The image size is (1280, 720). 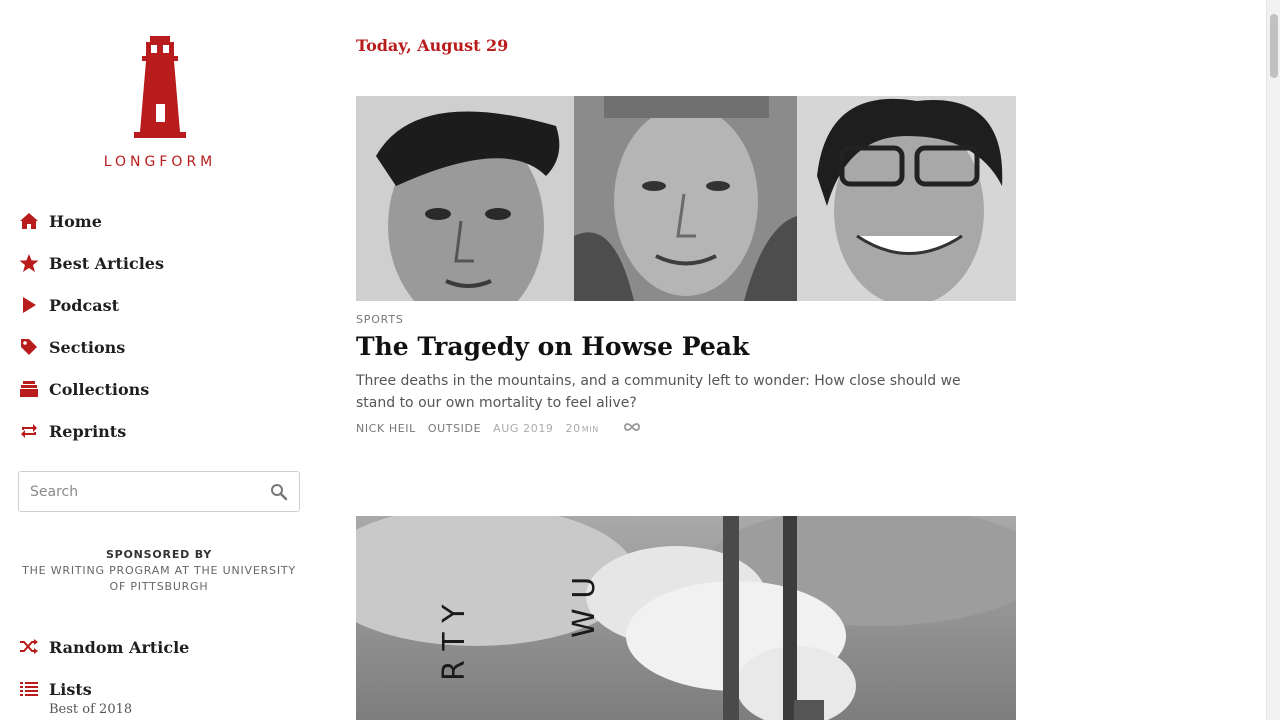 I want to click on nav-label-best-articles: Best Articles, so click(x=106, y=263).